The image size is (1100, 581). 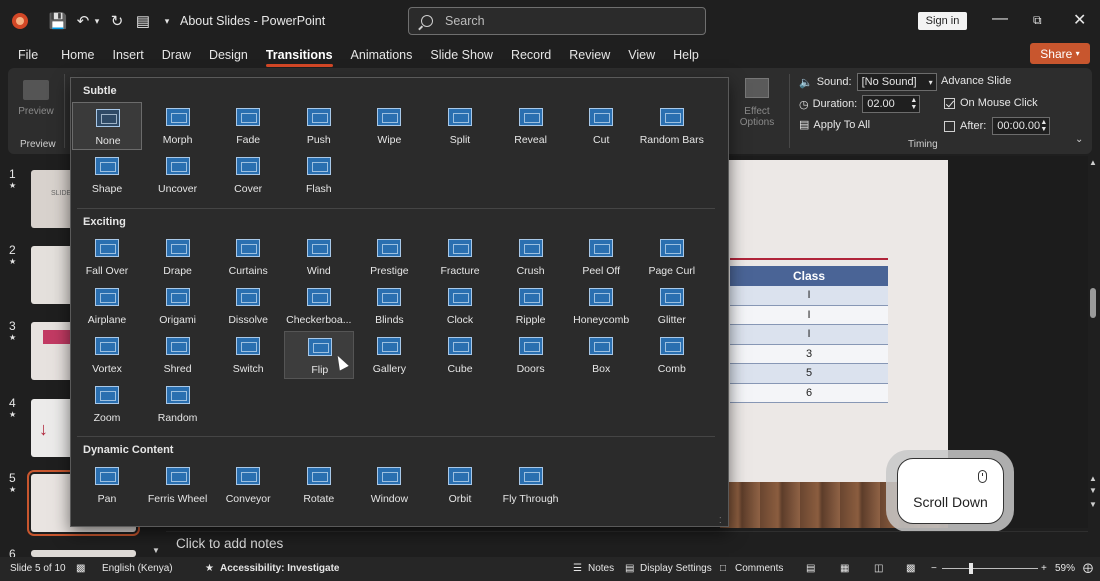 I want to click on scrollbar-thumb, so click(x=1093, y=303).